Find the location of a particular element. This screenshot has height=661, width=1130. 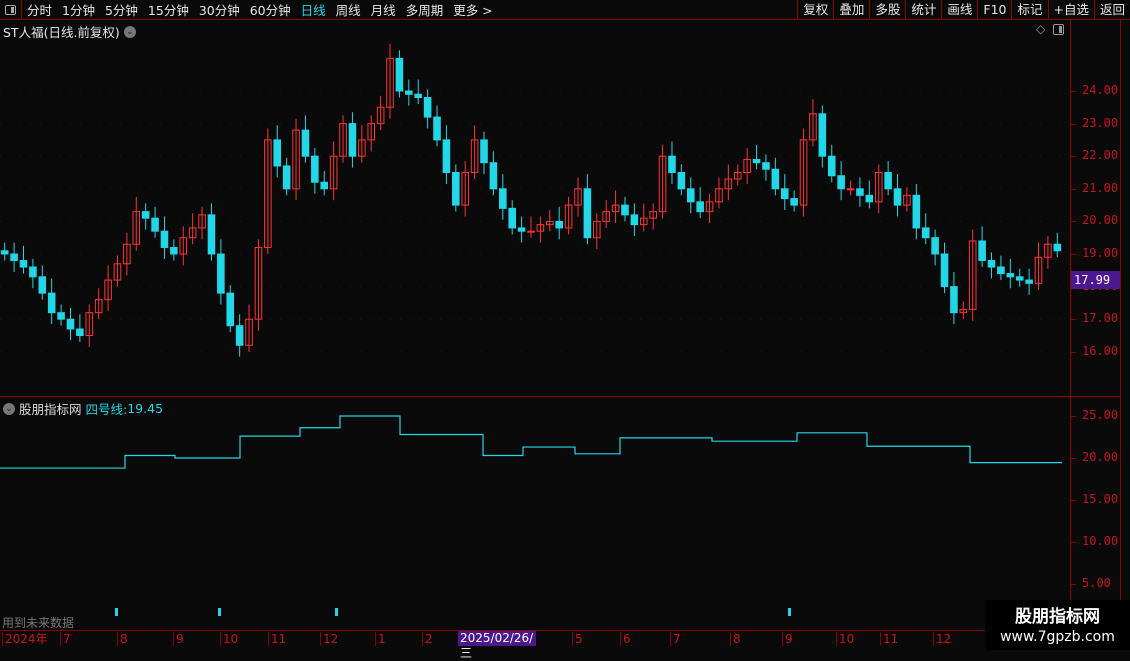

toolbar-button: 返回 is located at coordinates (1111, 10).